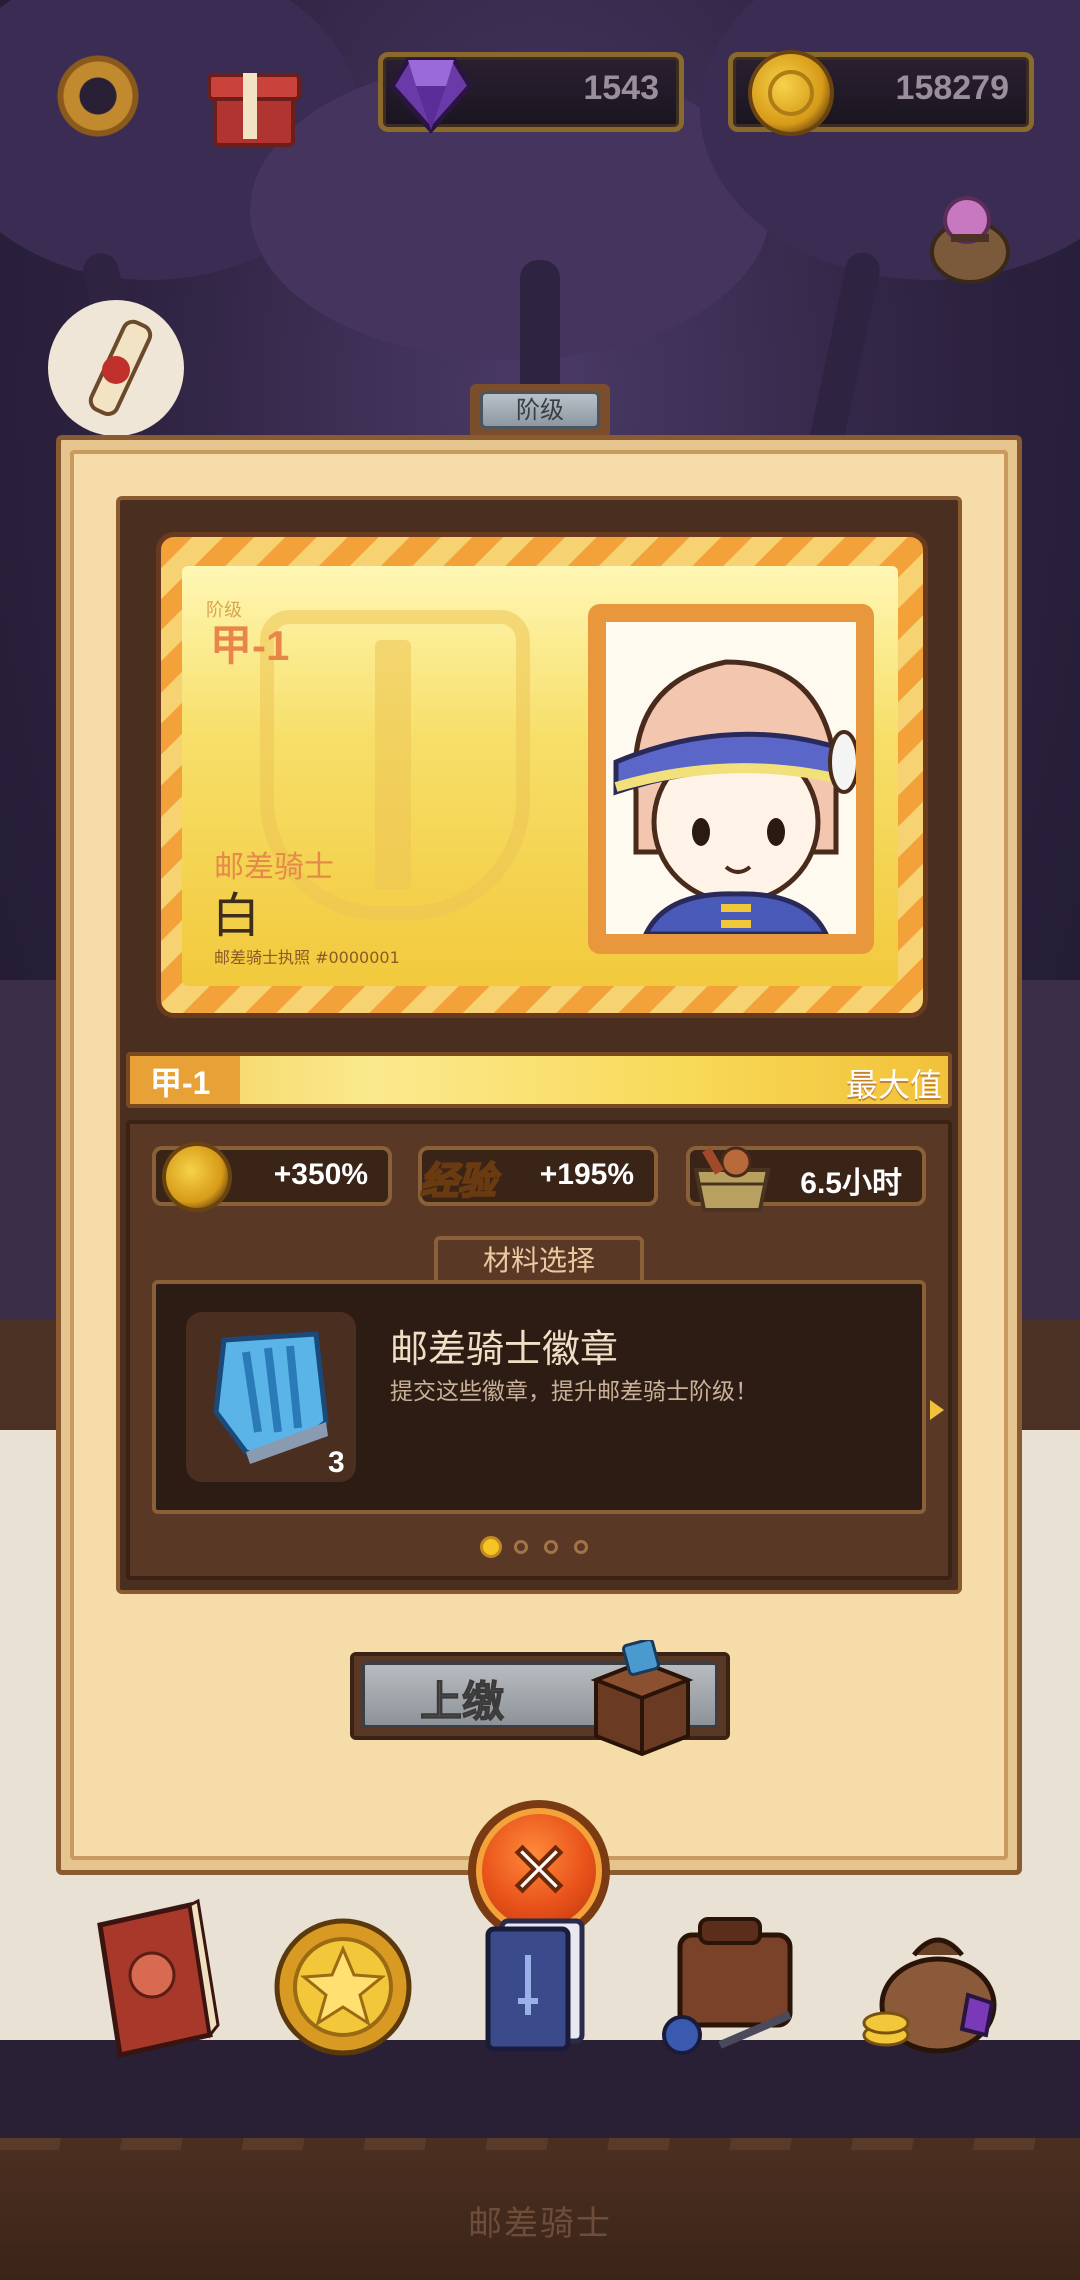  What do you see at coordinates (336, 1462) in the screenshot?
I see `material-count: 3` at bounding box center [336, 1462].